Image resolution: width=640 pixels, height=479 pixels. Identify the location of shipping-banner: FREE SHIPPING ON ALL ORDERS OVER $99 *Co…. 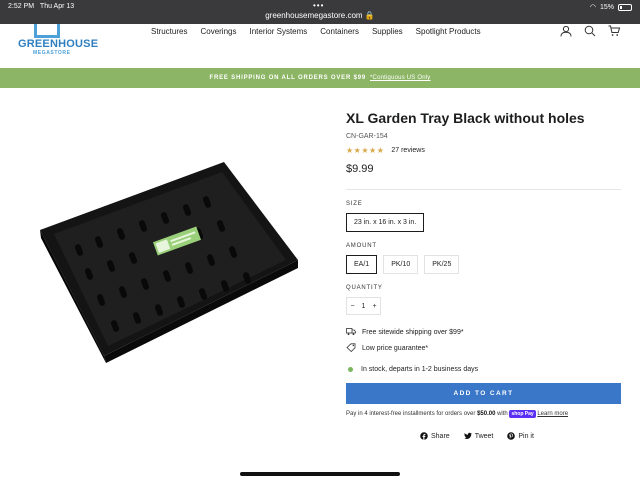
(320, 78).